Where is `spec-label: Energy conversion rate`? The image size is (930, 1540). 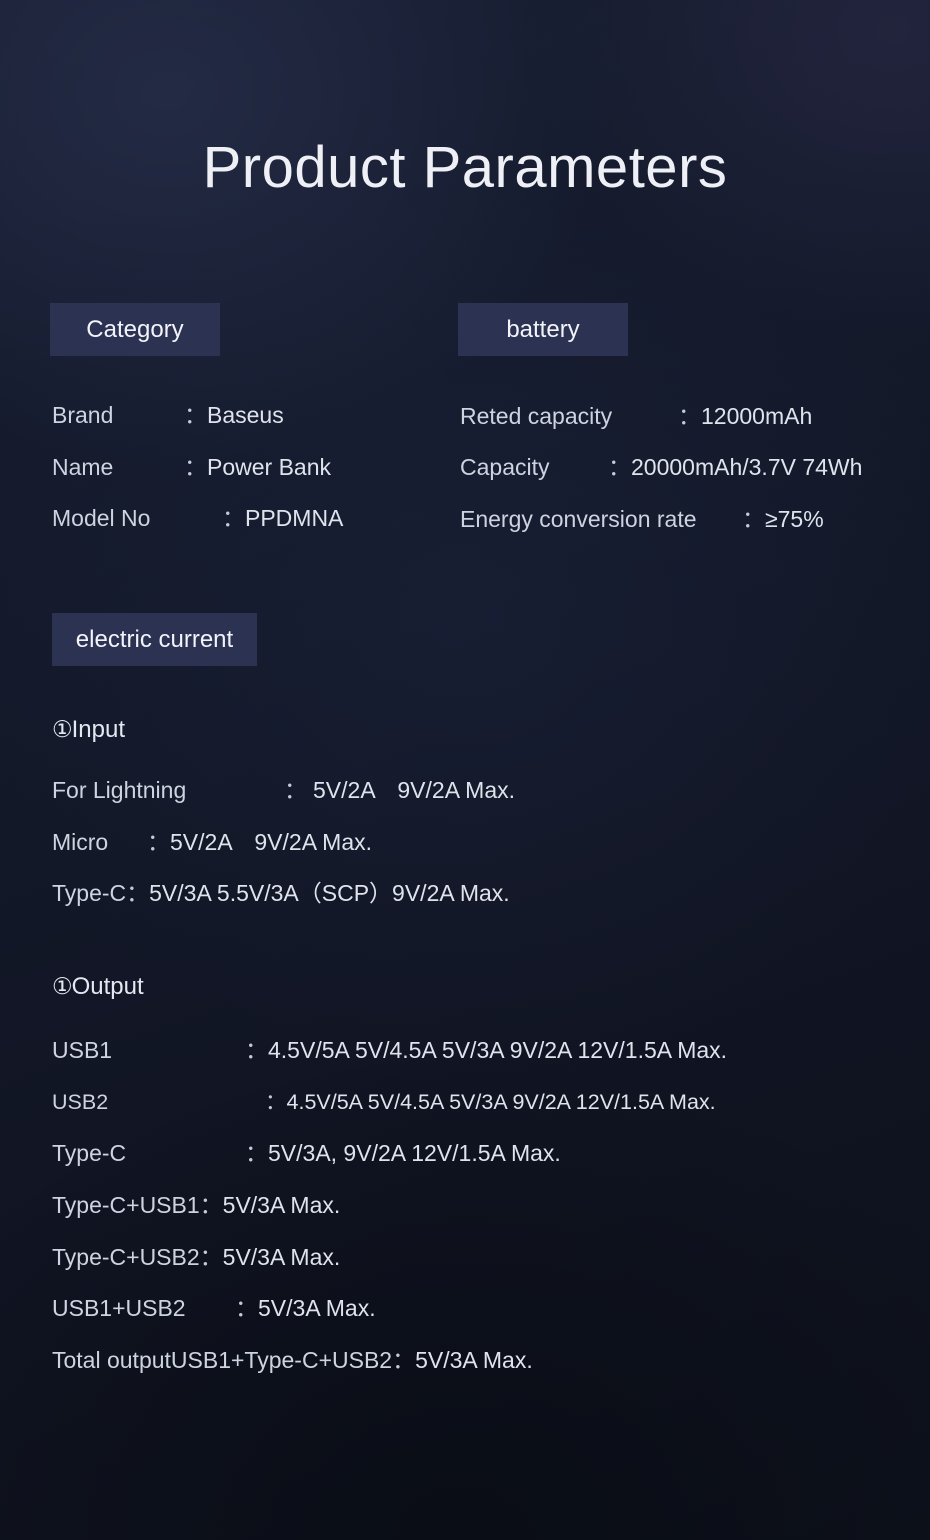 spec-label: Energy conversion rate is located at coordinates (578, 519).